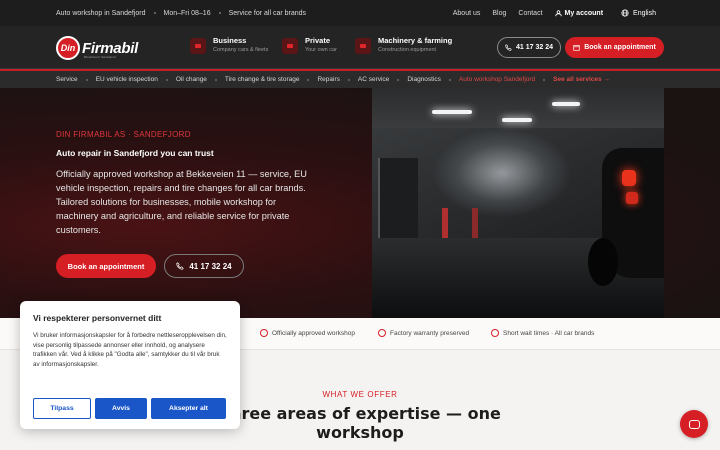 The height and width of the screenshot is (450, 720). What do you see at coordinates (495, 333) in the screenshot?
I see `clock-icon` at bounding box center [495, 333].